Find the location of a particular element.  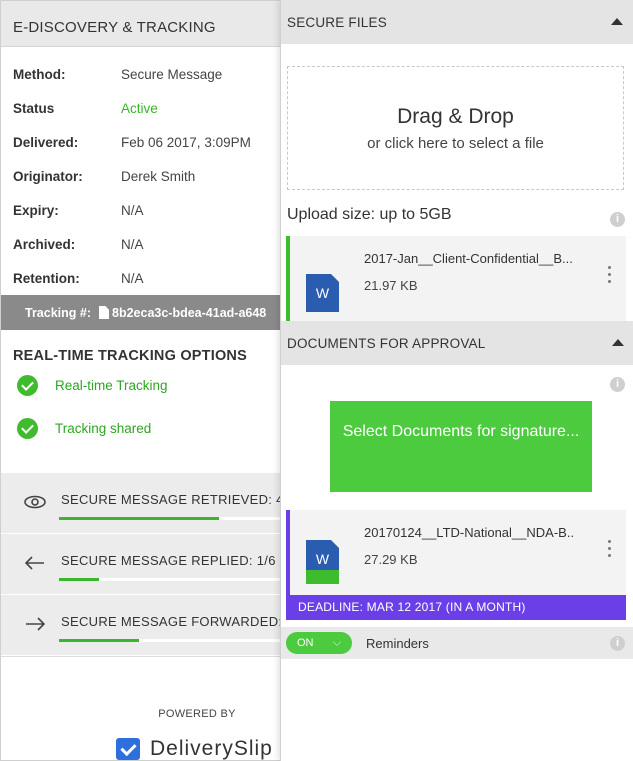

eye-icon is located at coordinates (35, 503).